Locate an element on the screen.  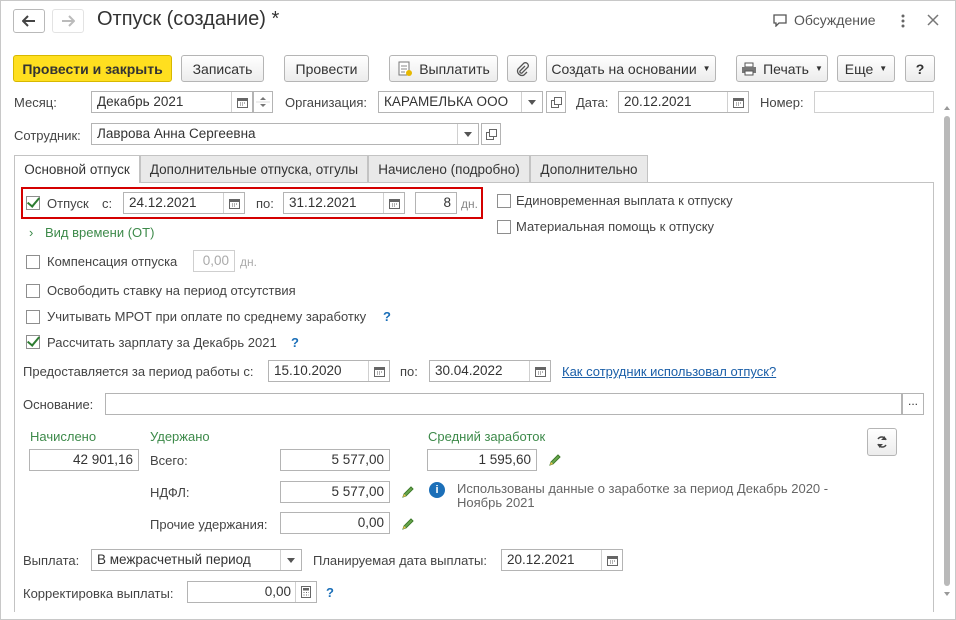
vacation-days-unit: дн. is located at coordinates (469, 204).